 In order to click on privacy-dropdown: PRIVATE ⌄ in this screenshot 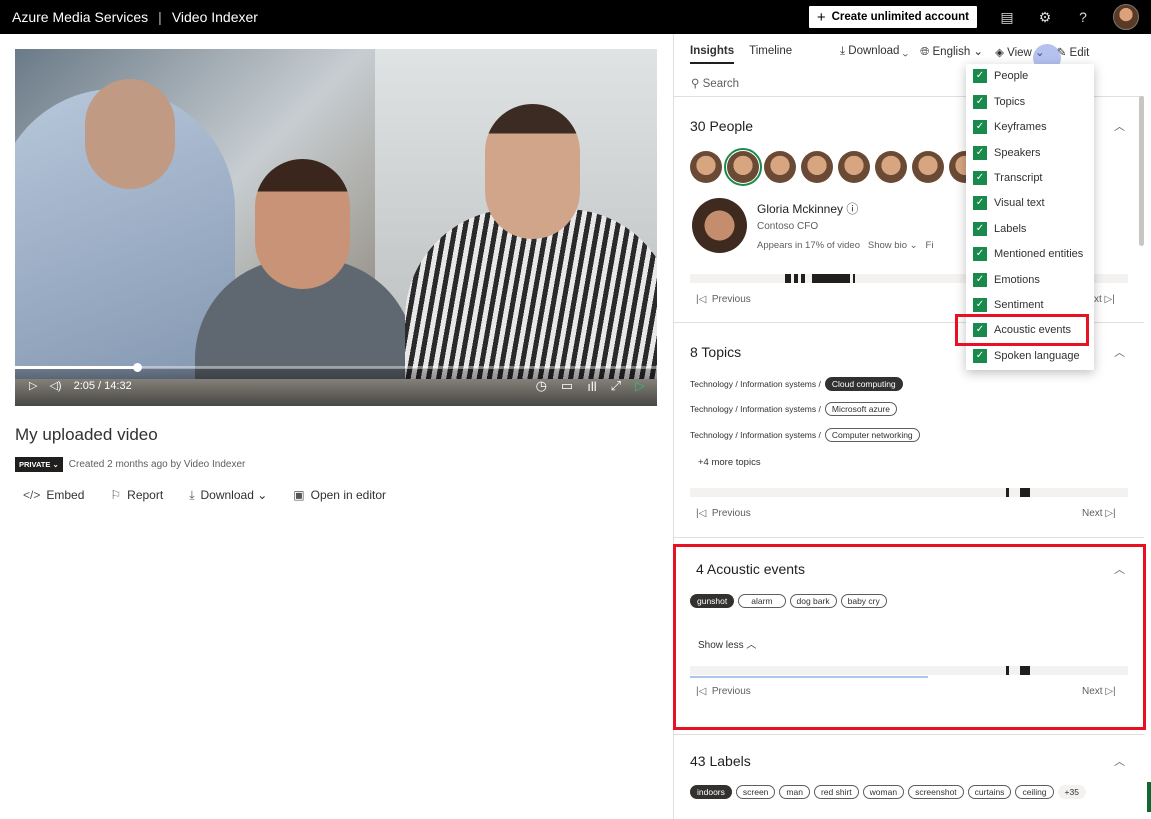, I will do `click(39, 464)`.